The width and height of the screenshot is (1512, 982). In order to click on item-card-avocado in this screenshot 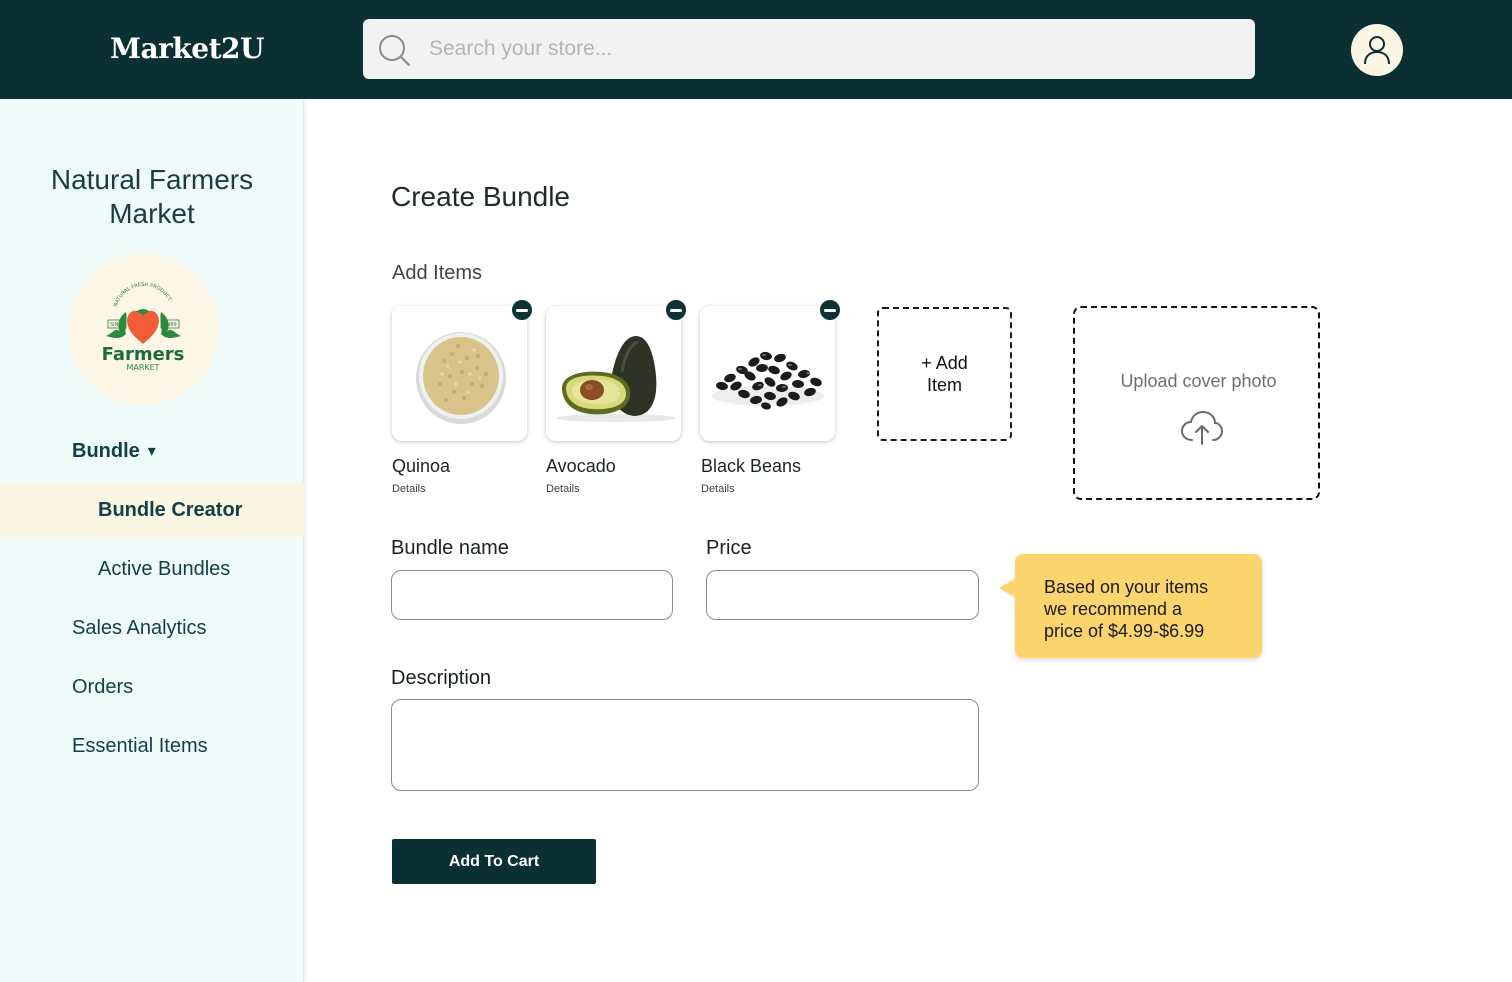, I will do `click(617, 369)`.